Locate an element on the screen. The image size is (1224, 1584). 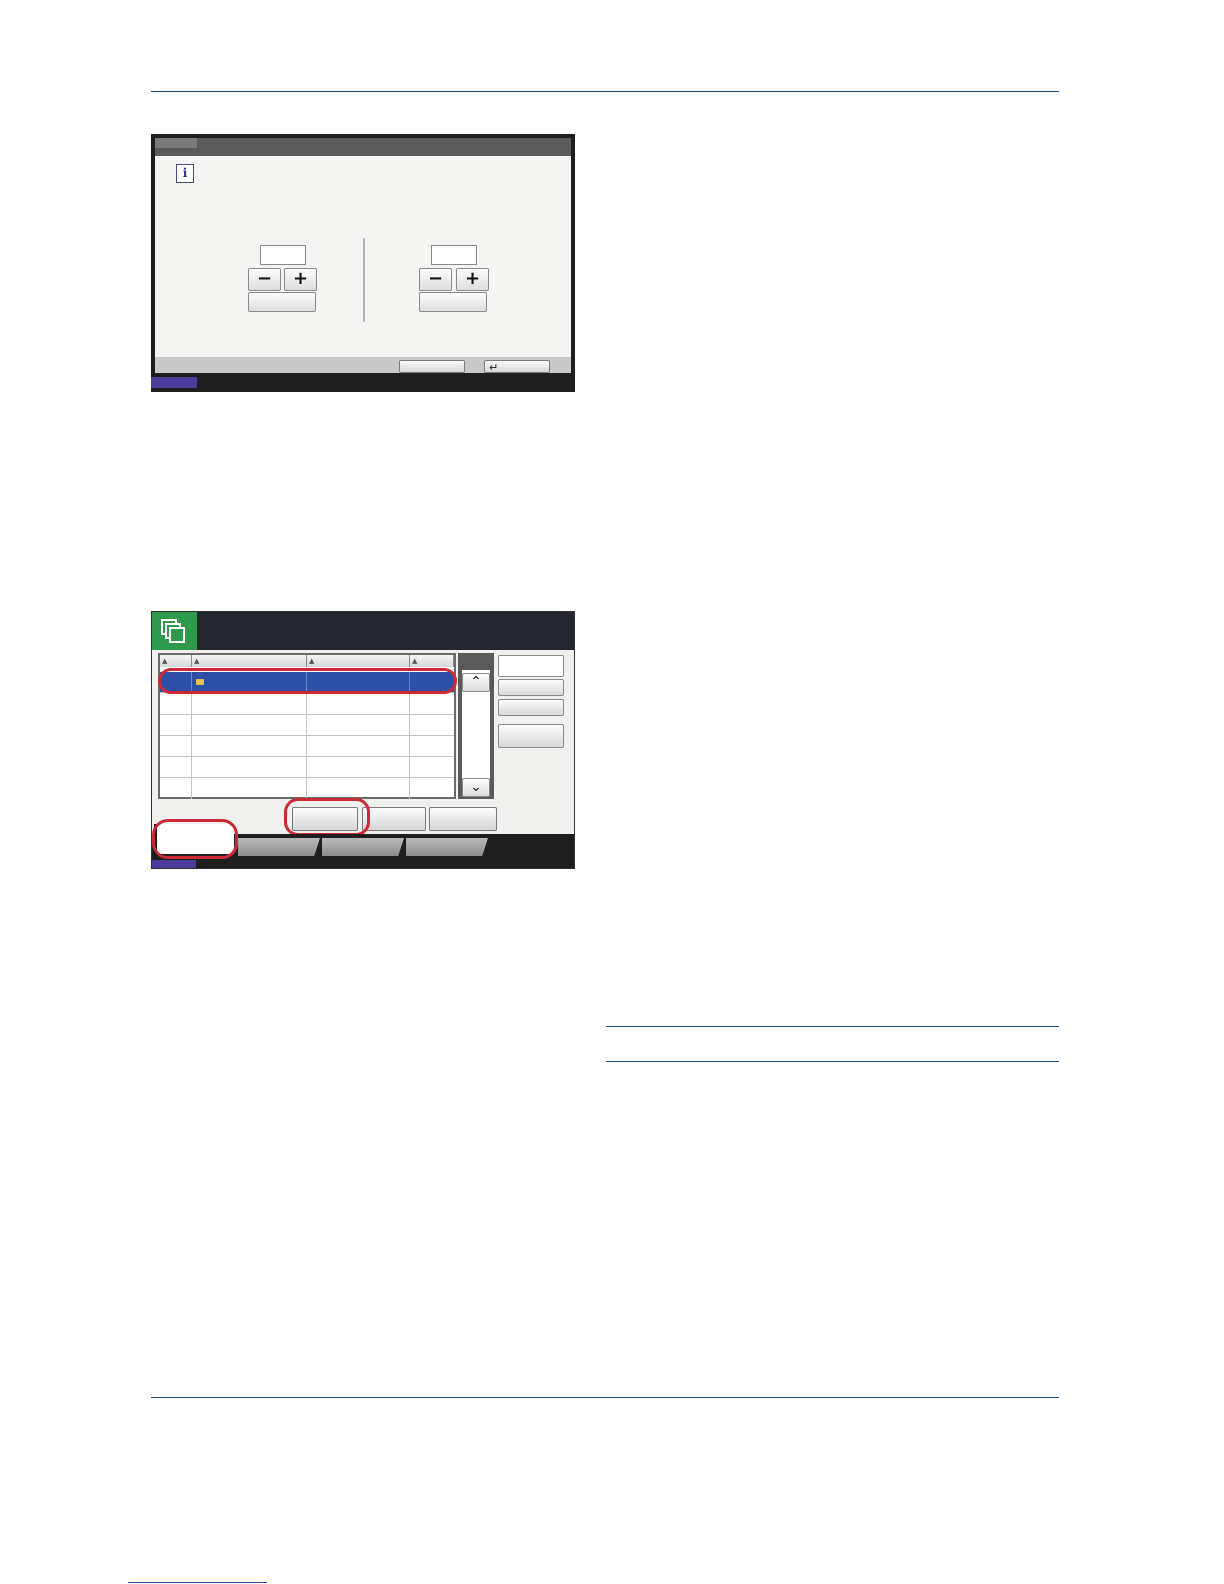
side-display-field is located at coordinates (531, 666).